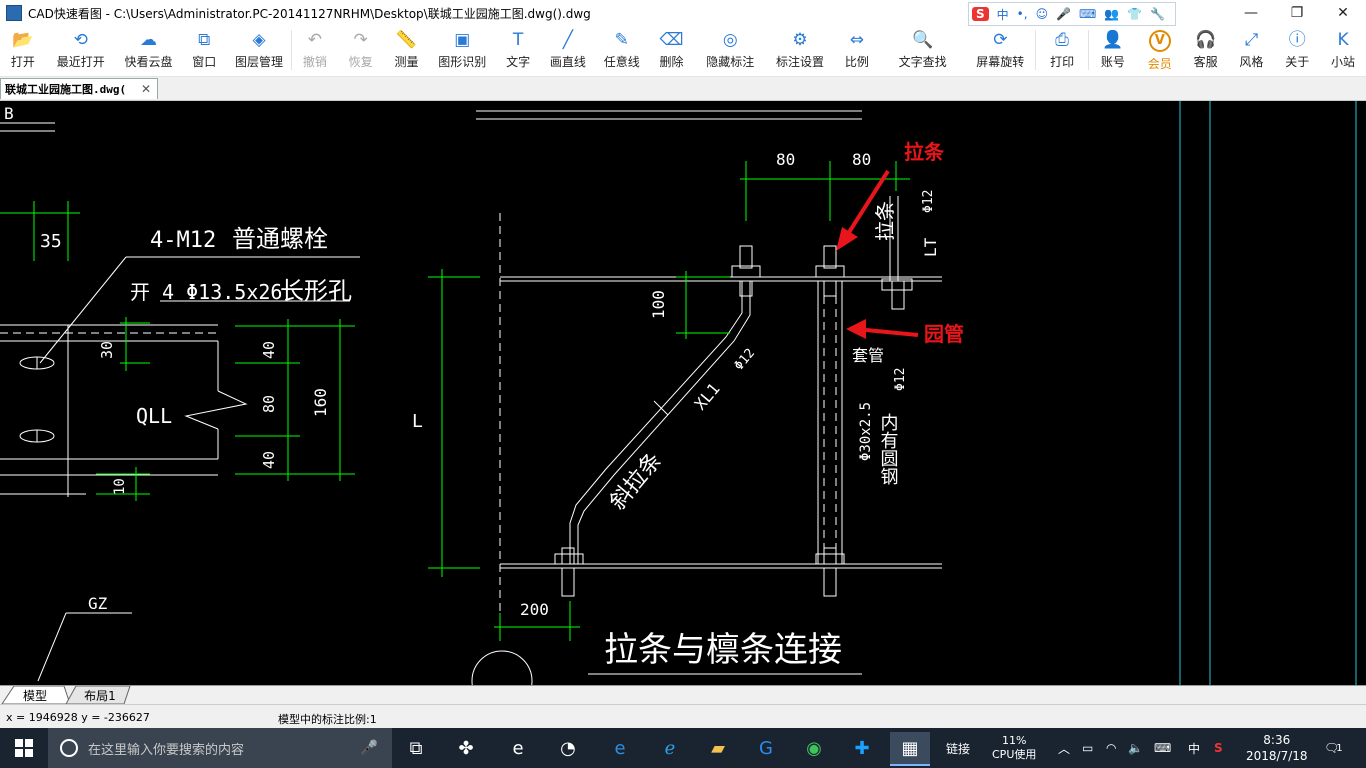 Image resolution: width=1366 pixels, height=768 pixels. What do you see at coordinates (35, 695) in the screenshot?
I see `tab-model: 模型` at bounding box center [35, 695].